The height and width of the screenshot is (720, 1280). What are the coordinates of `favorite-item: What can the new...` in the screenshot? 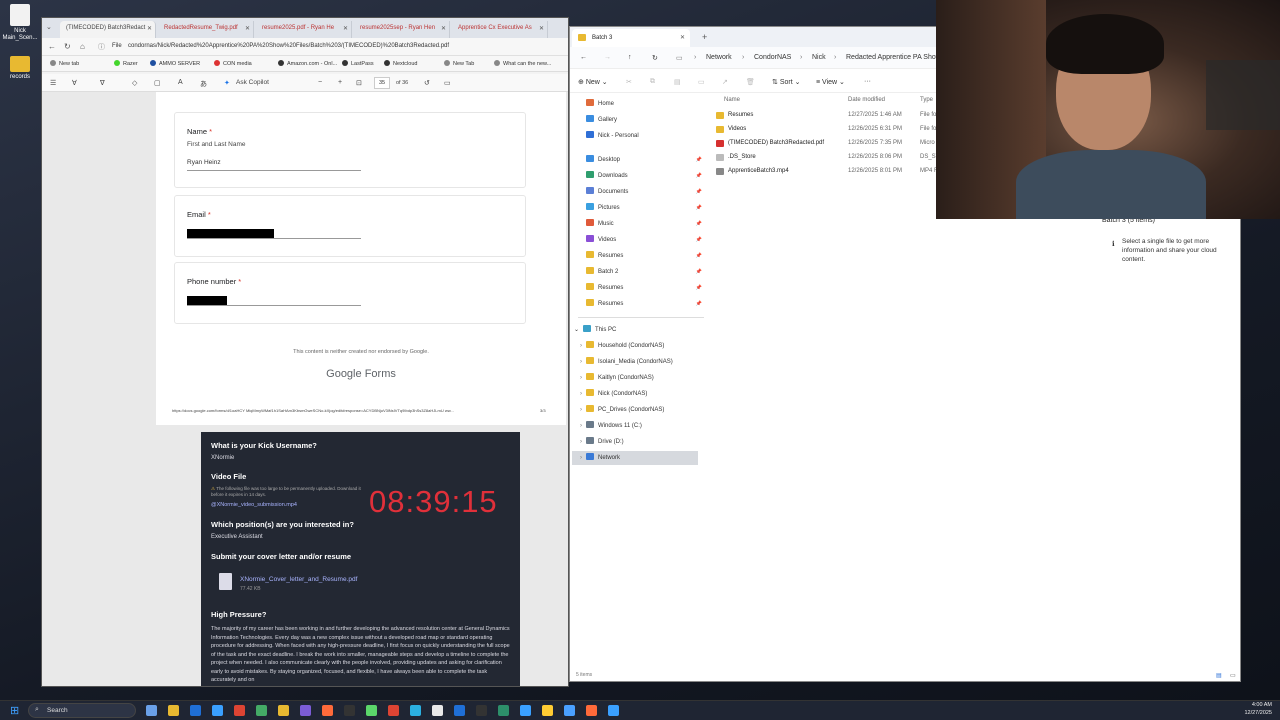 It's located at (522, 63).